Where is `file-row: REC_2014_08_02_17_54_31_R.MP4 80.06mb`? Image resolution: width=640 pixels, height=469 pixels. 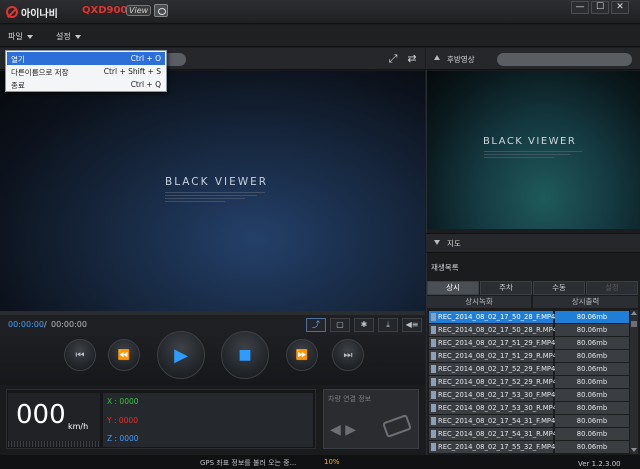 file-row: REC_2014_08_02_17_54_31_R.MP4 80.06mb is located at coordinates (529, 434).